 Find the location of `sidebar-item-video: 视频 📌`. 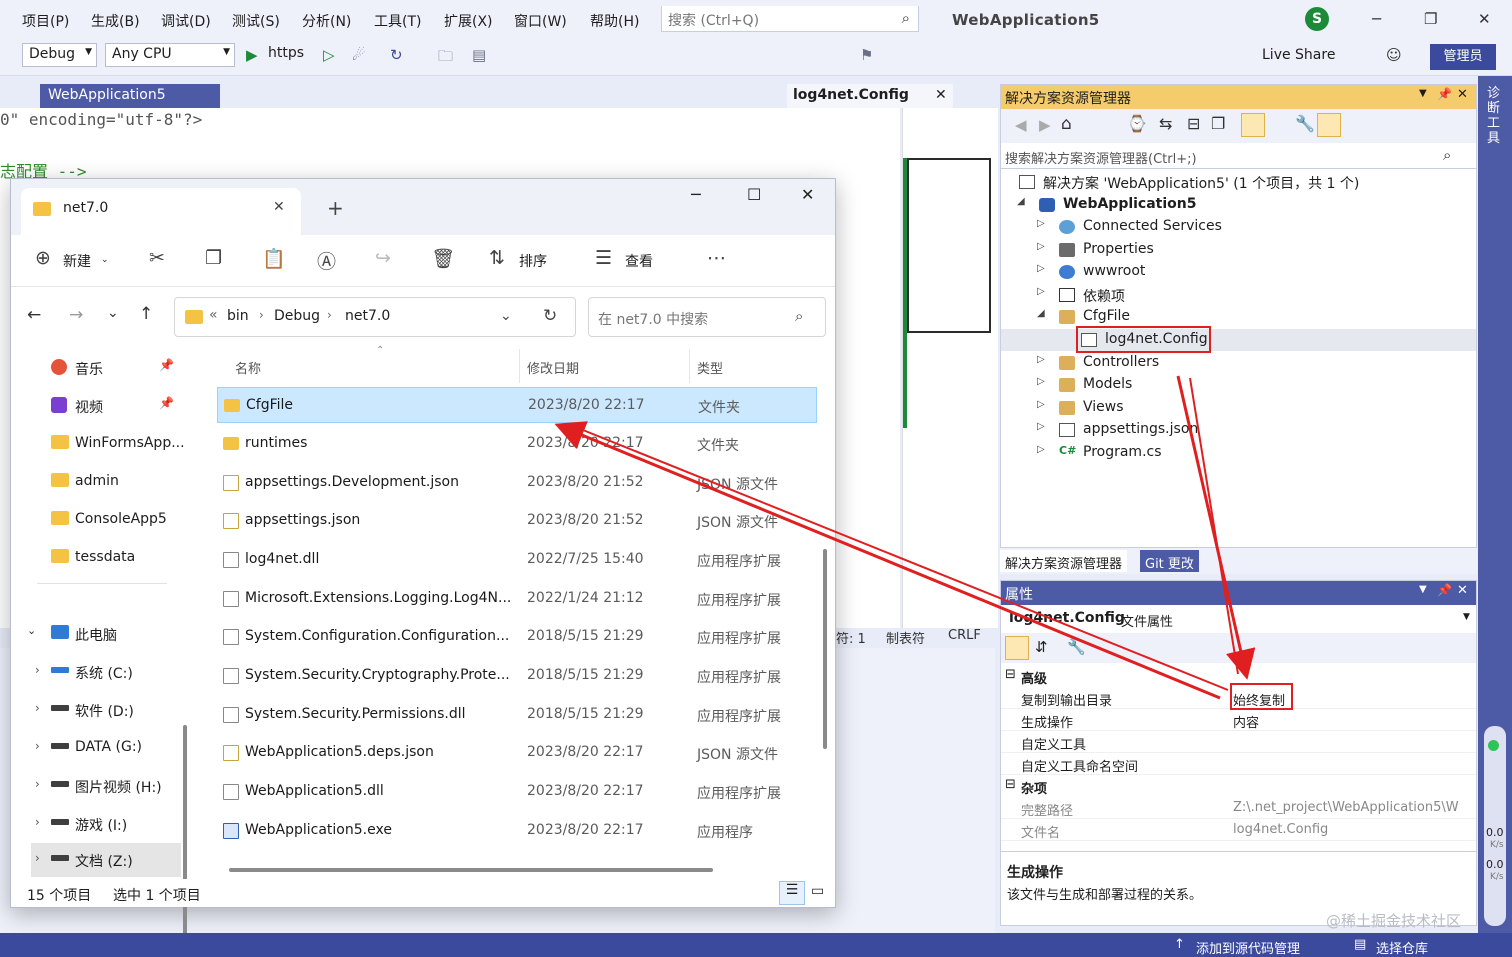

sidebar-item-video: 视频 📌 is located at coordinates (106, 406).